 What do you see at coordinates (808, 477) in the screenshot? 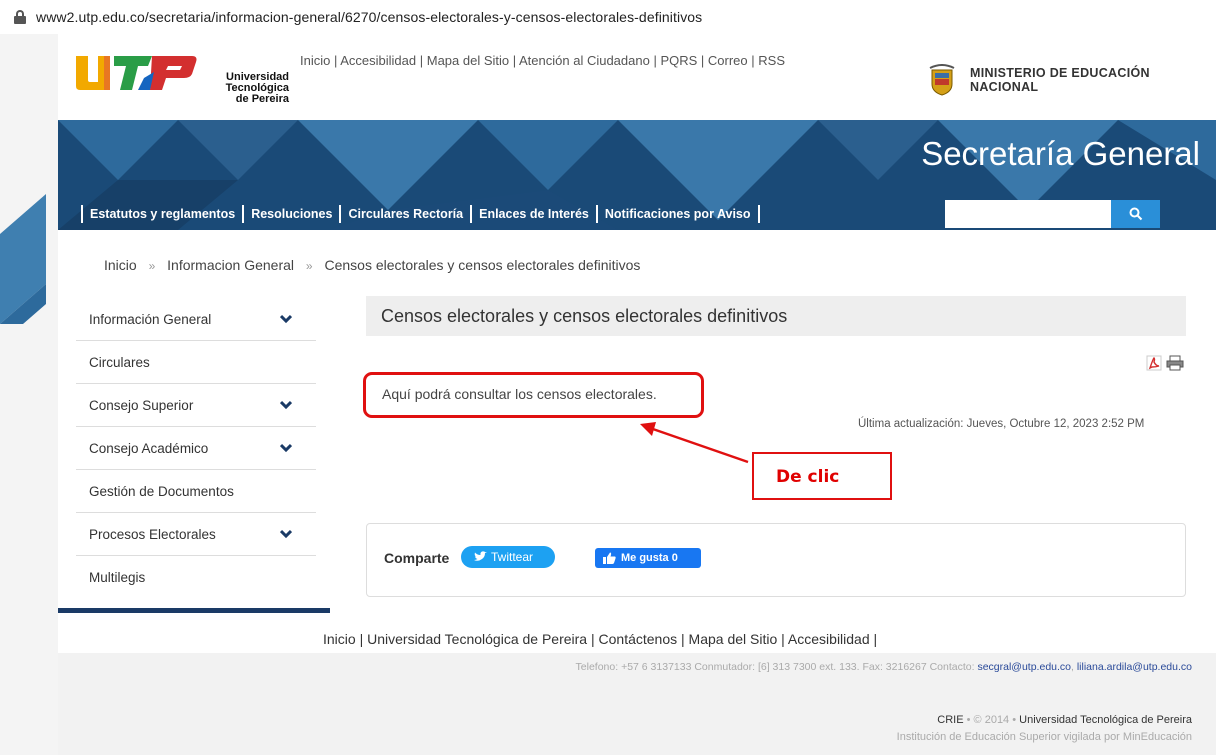
I see `annotation-label: De clic` at bounding box center [808, 477].